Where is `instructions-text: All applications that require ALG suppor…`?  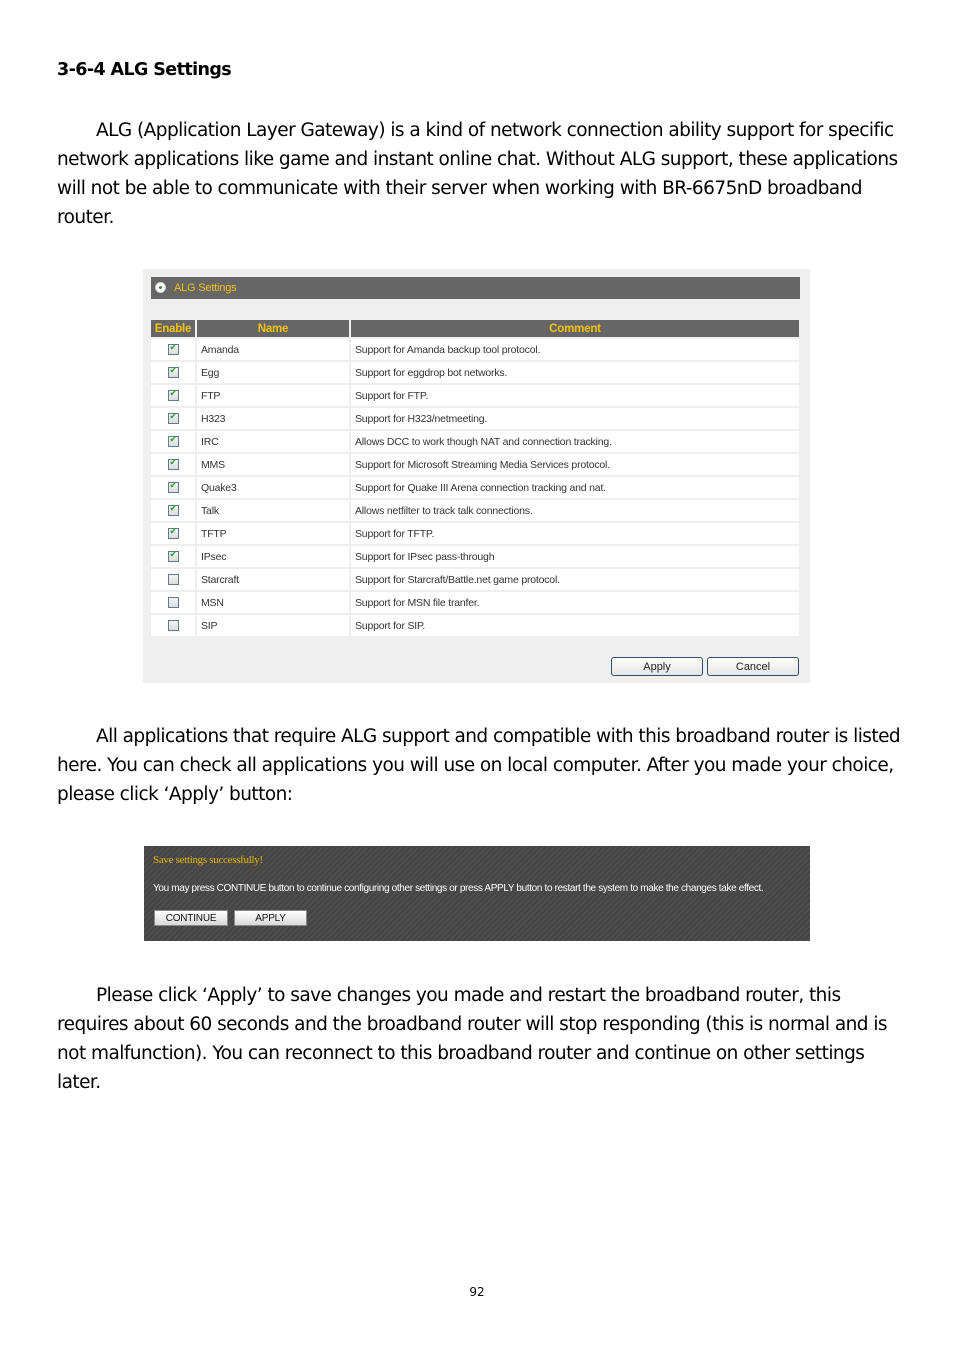
instructions-text: All applications that require ALG suppor… is located at coordinates (479, 765).